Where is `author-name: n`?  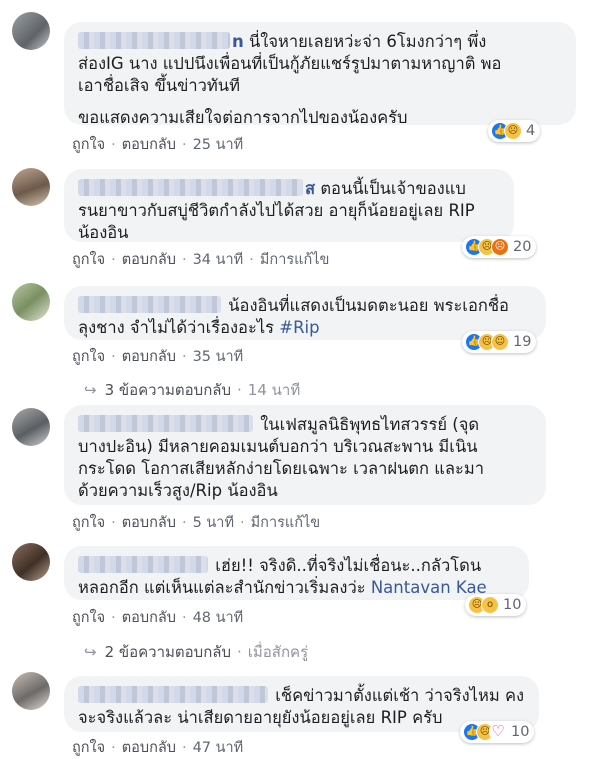
author-name: n is located at coordinates (238, 41).